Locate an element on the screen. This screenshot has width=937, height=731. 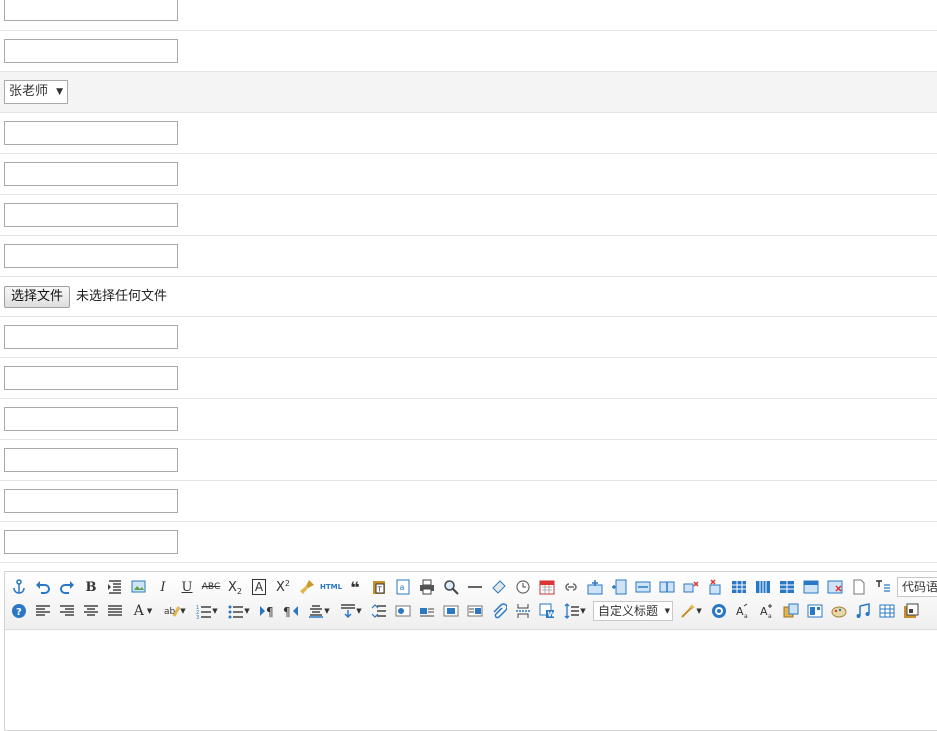
editor-content-area is located at coordinates (471, 680).